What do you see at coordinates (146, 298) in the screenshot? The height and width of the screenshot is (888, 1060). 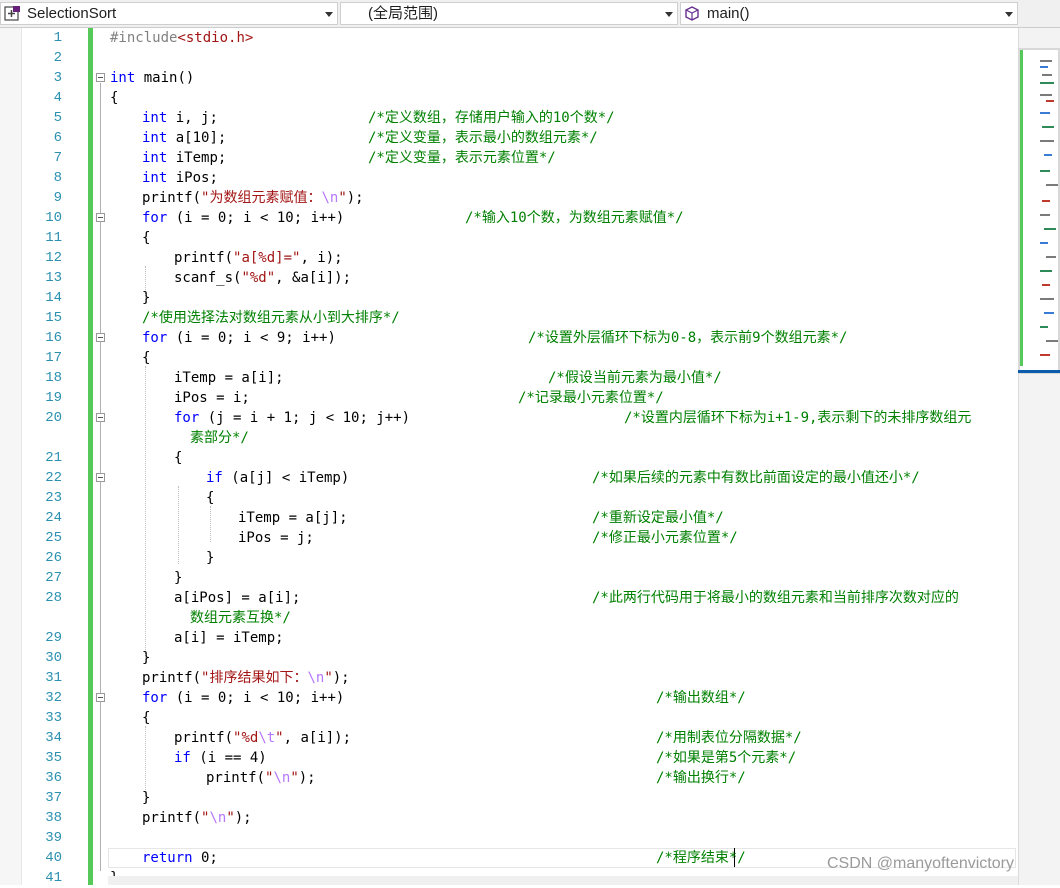 I see `code-line-14: }` at bounding box center [146, 298].